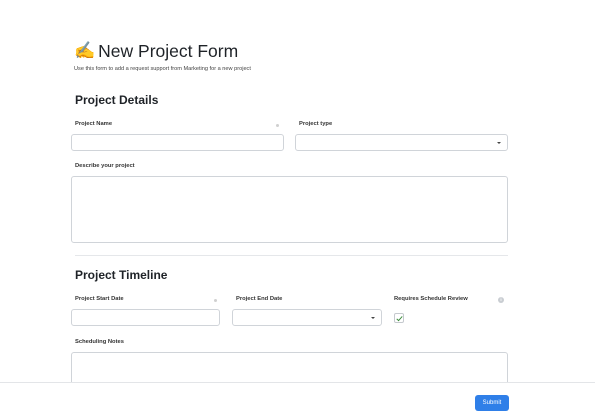  I want to click on page-title: New Project Form, so click(168, 51).